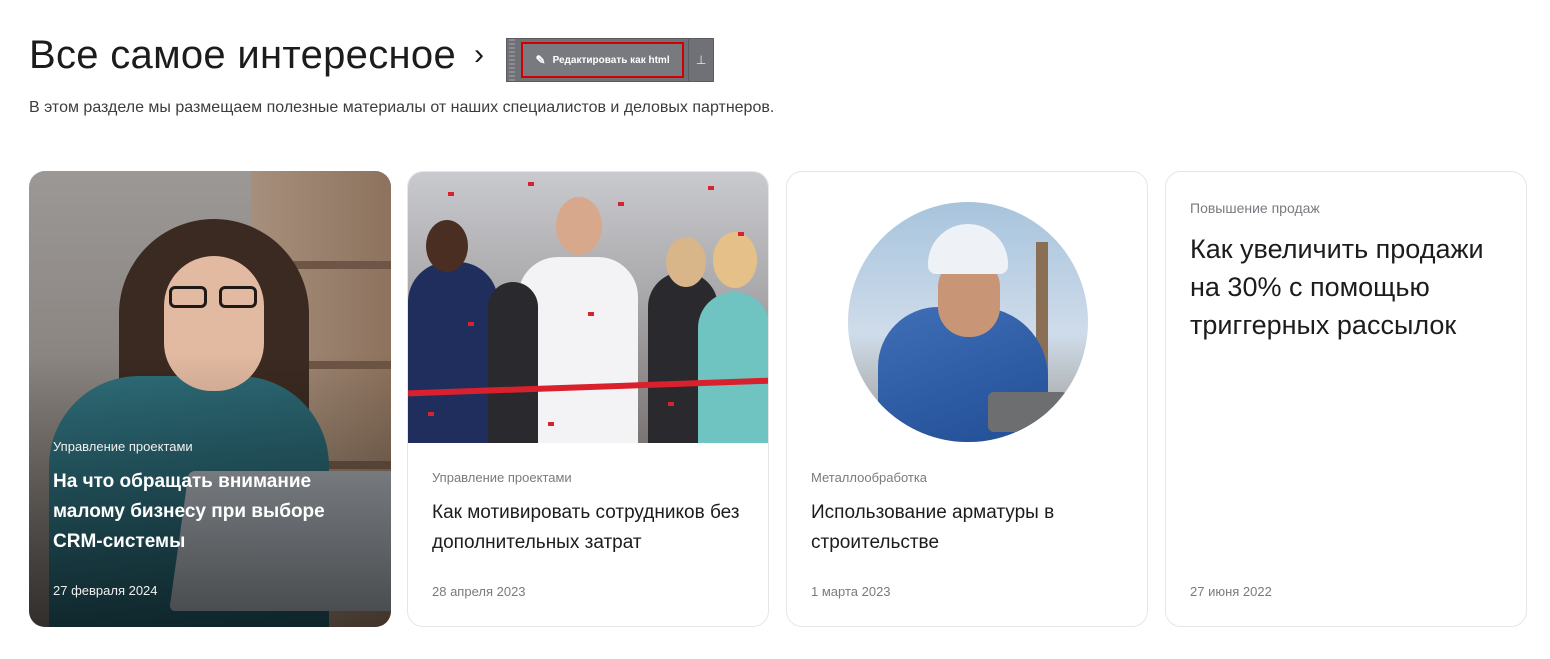  Describe the element at coordinates (105, 590) in the screenshot. I see `article-date: 27 февраля 2024` at that location.